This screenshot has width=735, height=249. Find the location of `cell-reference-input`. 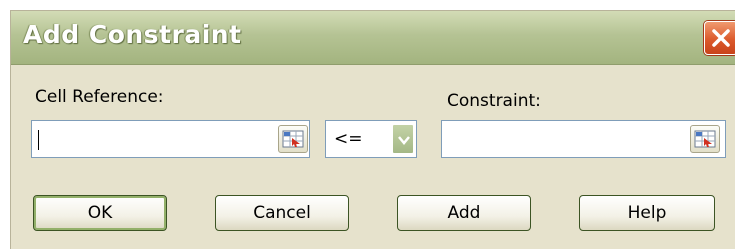

cell-reference-input is located at coordinates (170, 139).